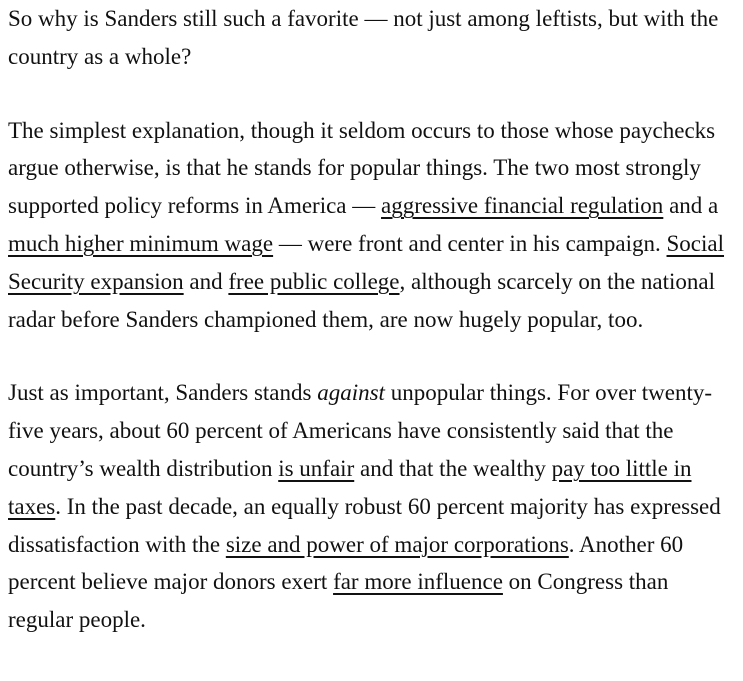 This screenshot has width=743, height=681. Describe the element at coordinates (351, 393) in the screenshot. I see `emphasis-against: against` at that location.